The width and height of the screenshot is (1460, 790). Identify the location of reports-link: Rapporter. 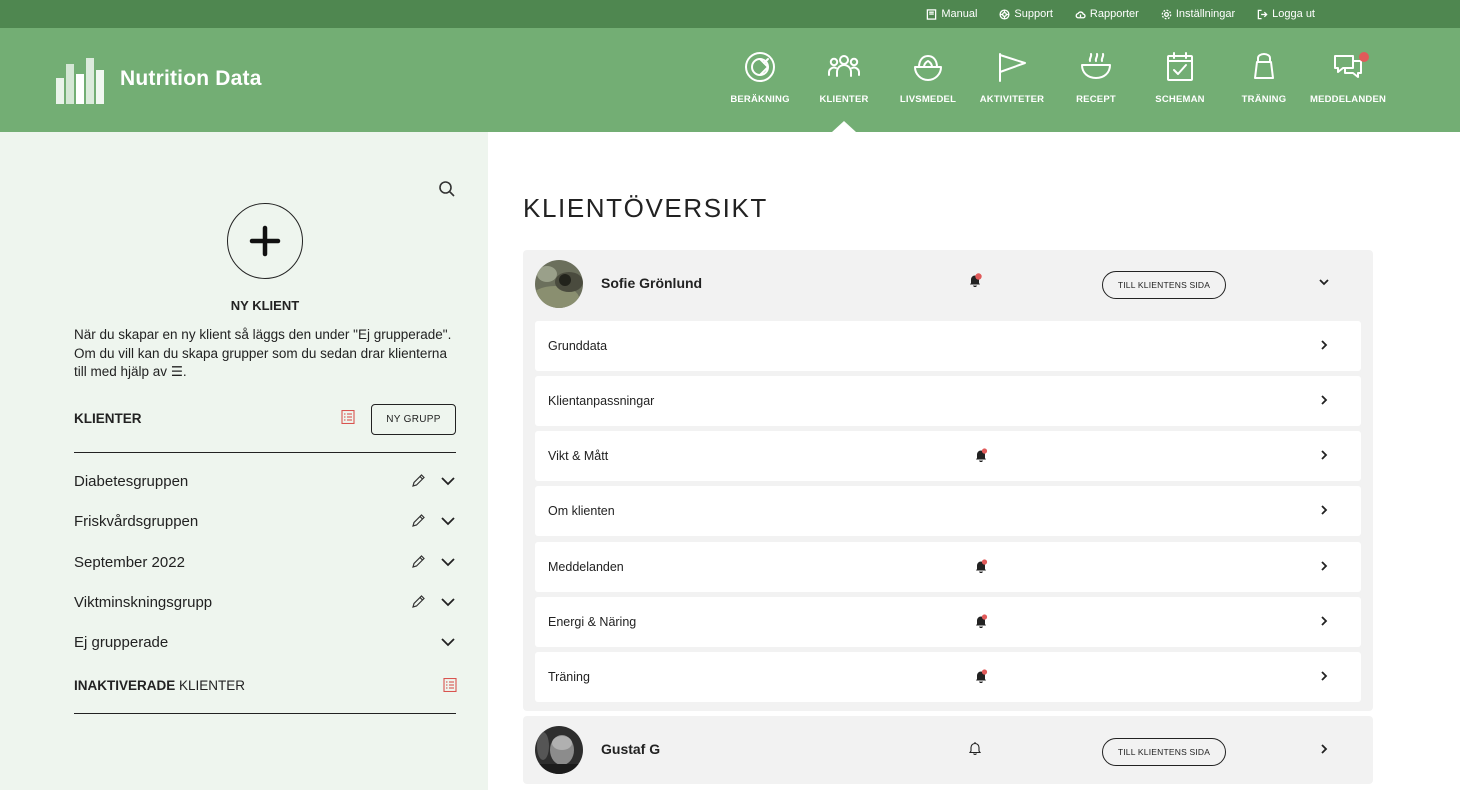
(1107, 14).